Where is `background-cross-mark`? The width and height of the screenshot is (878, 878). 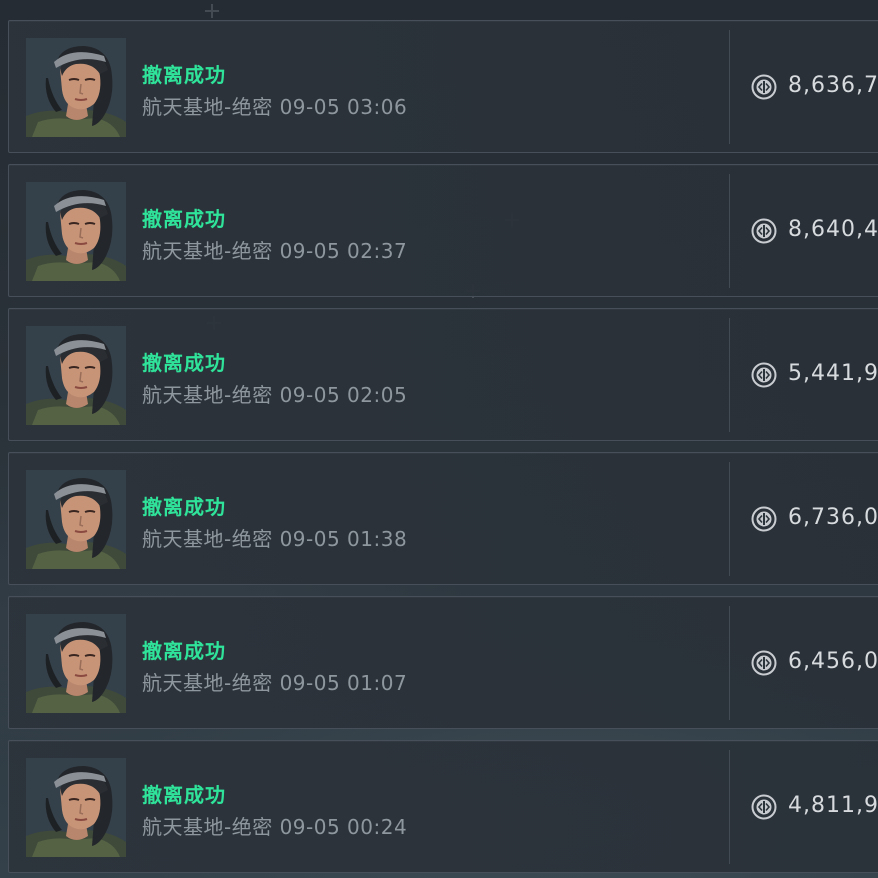
background-cross-mark is located at coordinates (212, 11).